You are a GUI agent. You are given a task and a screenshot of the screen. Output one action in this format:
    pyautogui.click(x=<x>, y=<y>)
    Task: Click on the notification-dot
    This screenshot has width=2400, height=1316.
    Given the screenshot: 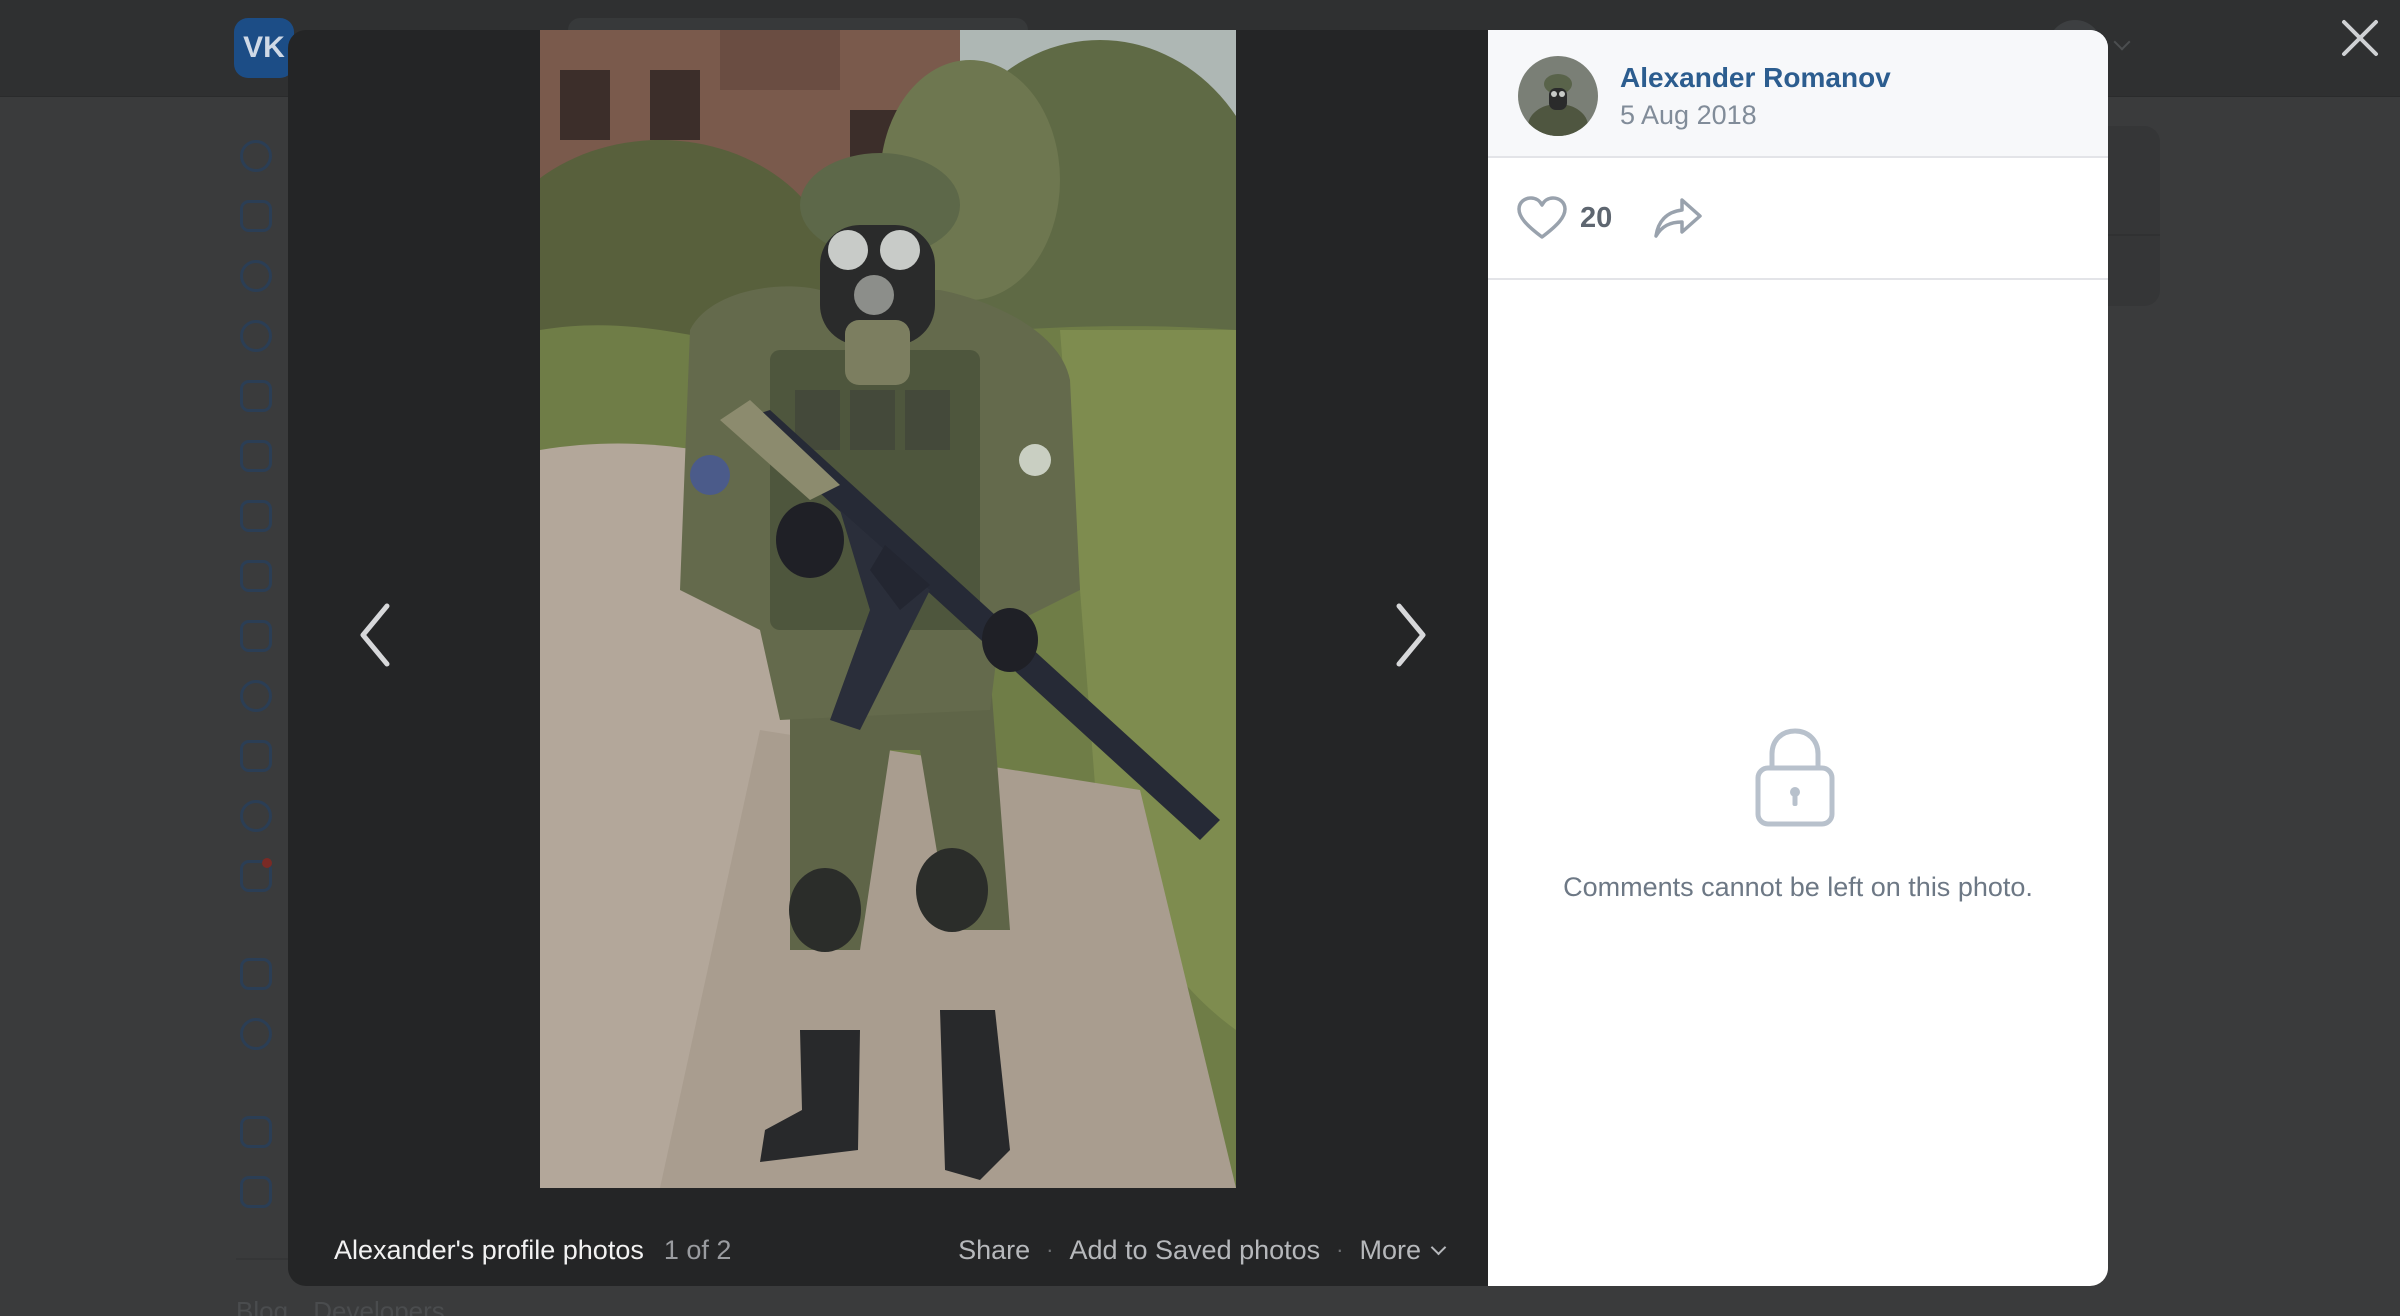 What is the action you would take?
    pyautogui.click(x=267, y=863)
    